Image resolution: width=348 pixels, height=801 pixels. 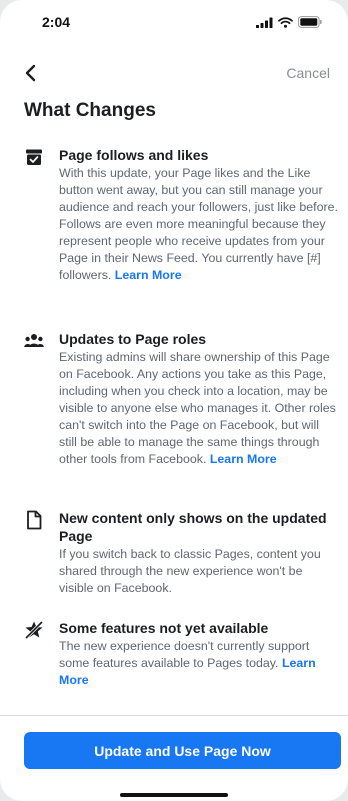 What do you see at coordinates (174, 22) in the screenshot?
I see `status-bar: 2:04` at bounding box center [174, 22].